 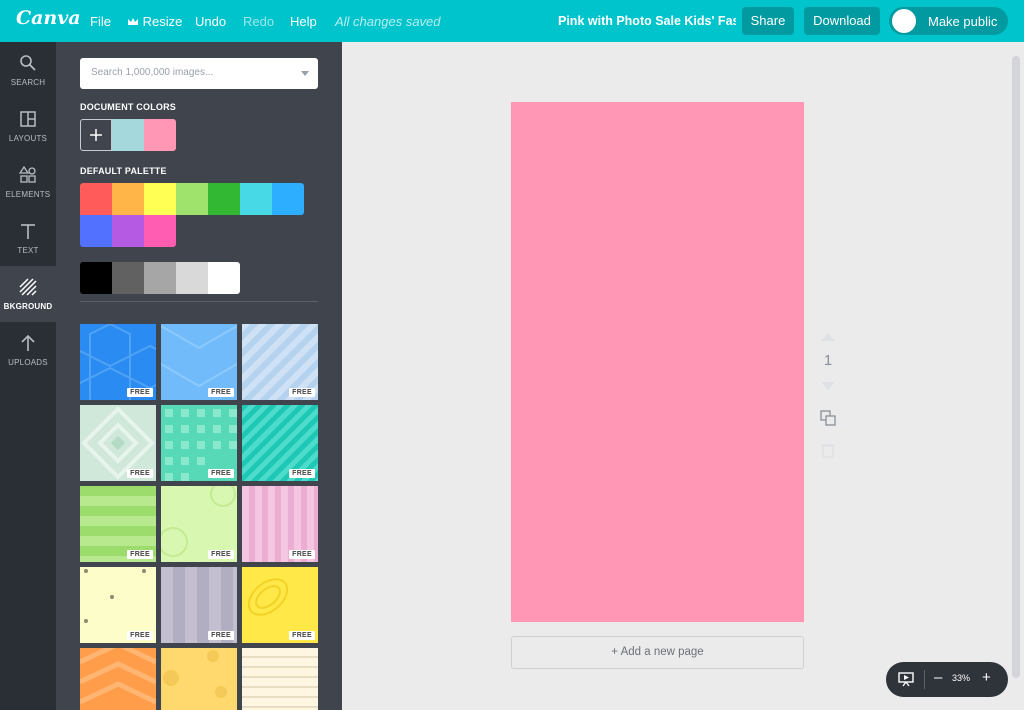 What do you see at coordinates (210, 21) in the screenshot?
I see `undo-button: Undo` at bounding box center [210, 21].